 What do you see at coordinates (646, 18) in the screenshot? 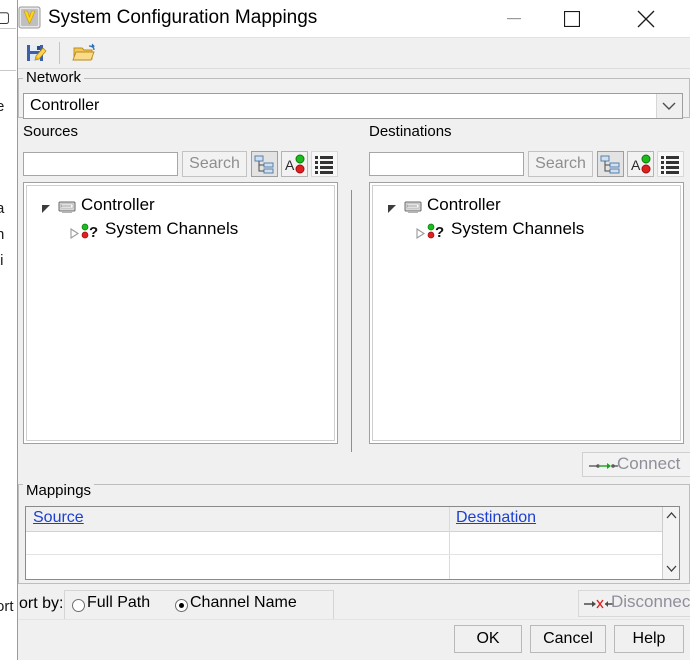
I see `close-button` at bounding box center [646, 18].